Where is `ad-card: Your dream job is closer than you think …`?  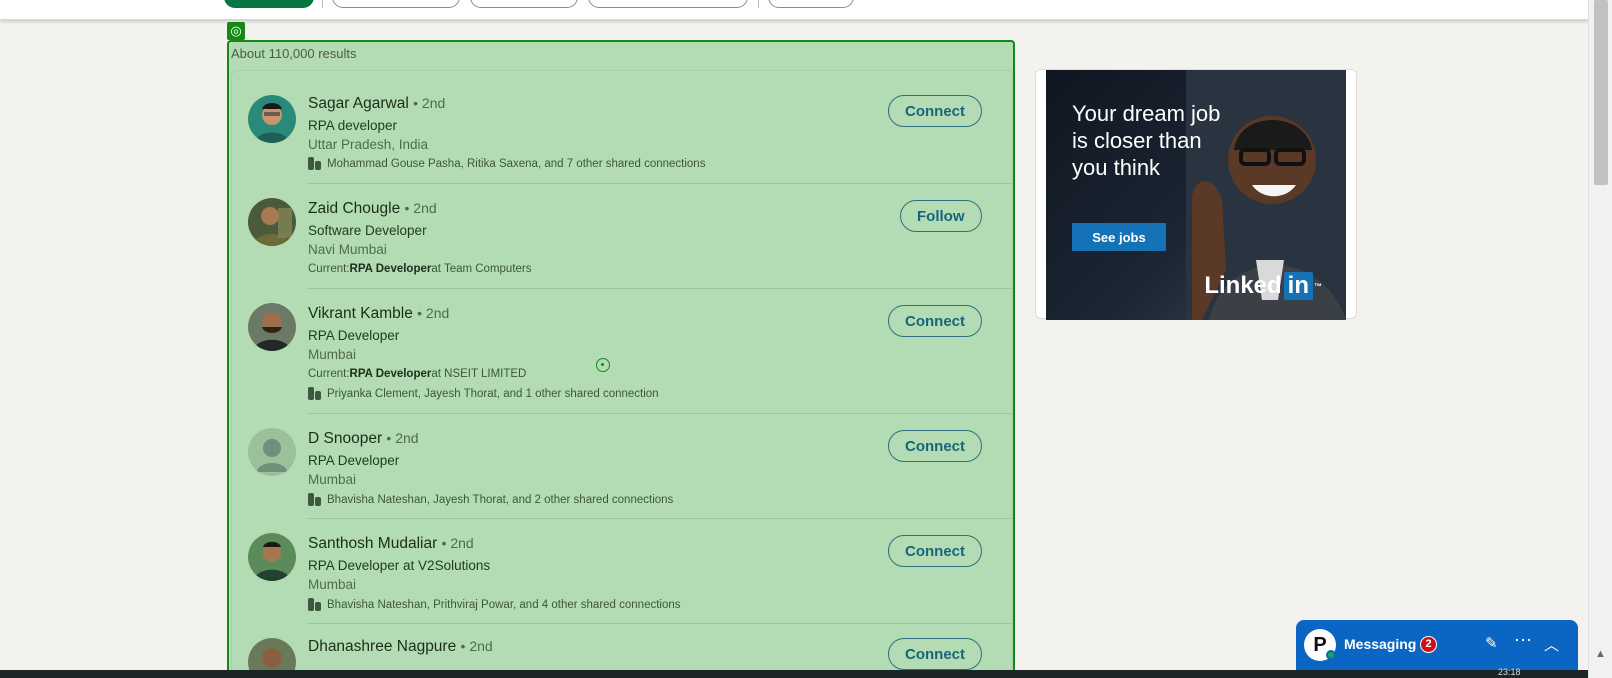 ad-card: Your dream job is closer than you think … is located at coordinates (1196, 194).